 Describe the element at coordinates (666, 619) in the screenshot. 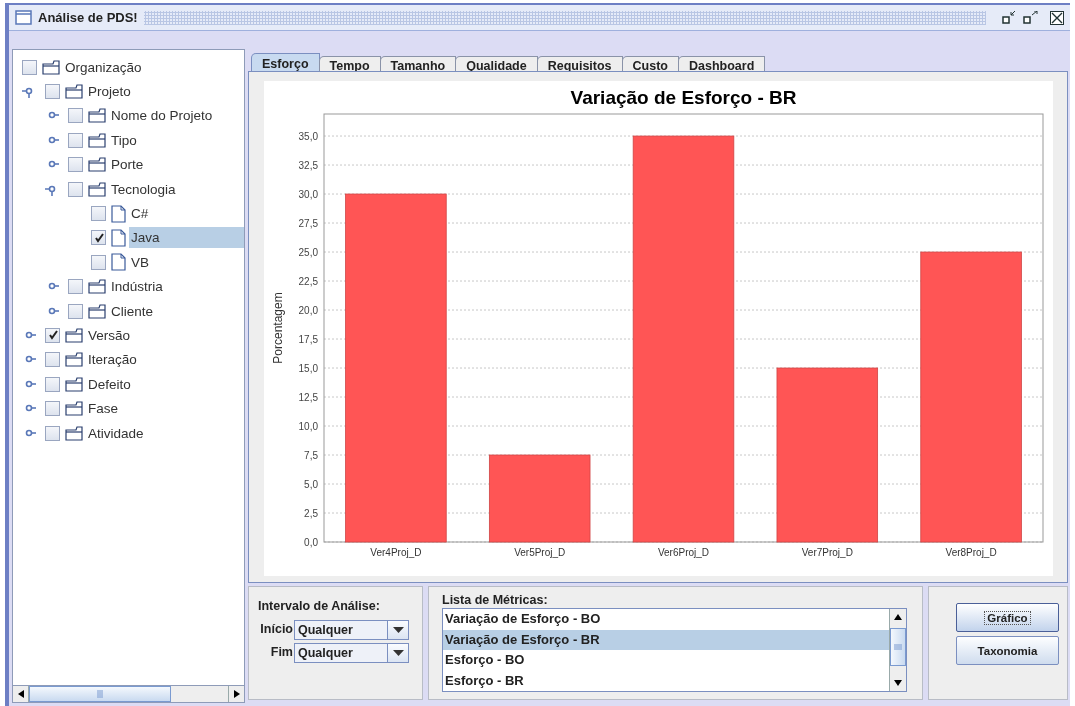

I see `list-item: Variação de Esforço - BO` at that location.